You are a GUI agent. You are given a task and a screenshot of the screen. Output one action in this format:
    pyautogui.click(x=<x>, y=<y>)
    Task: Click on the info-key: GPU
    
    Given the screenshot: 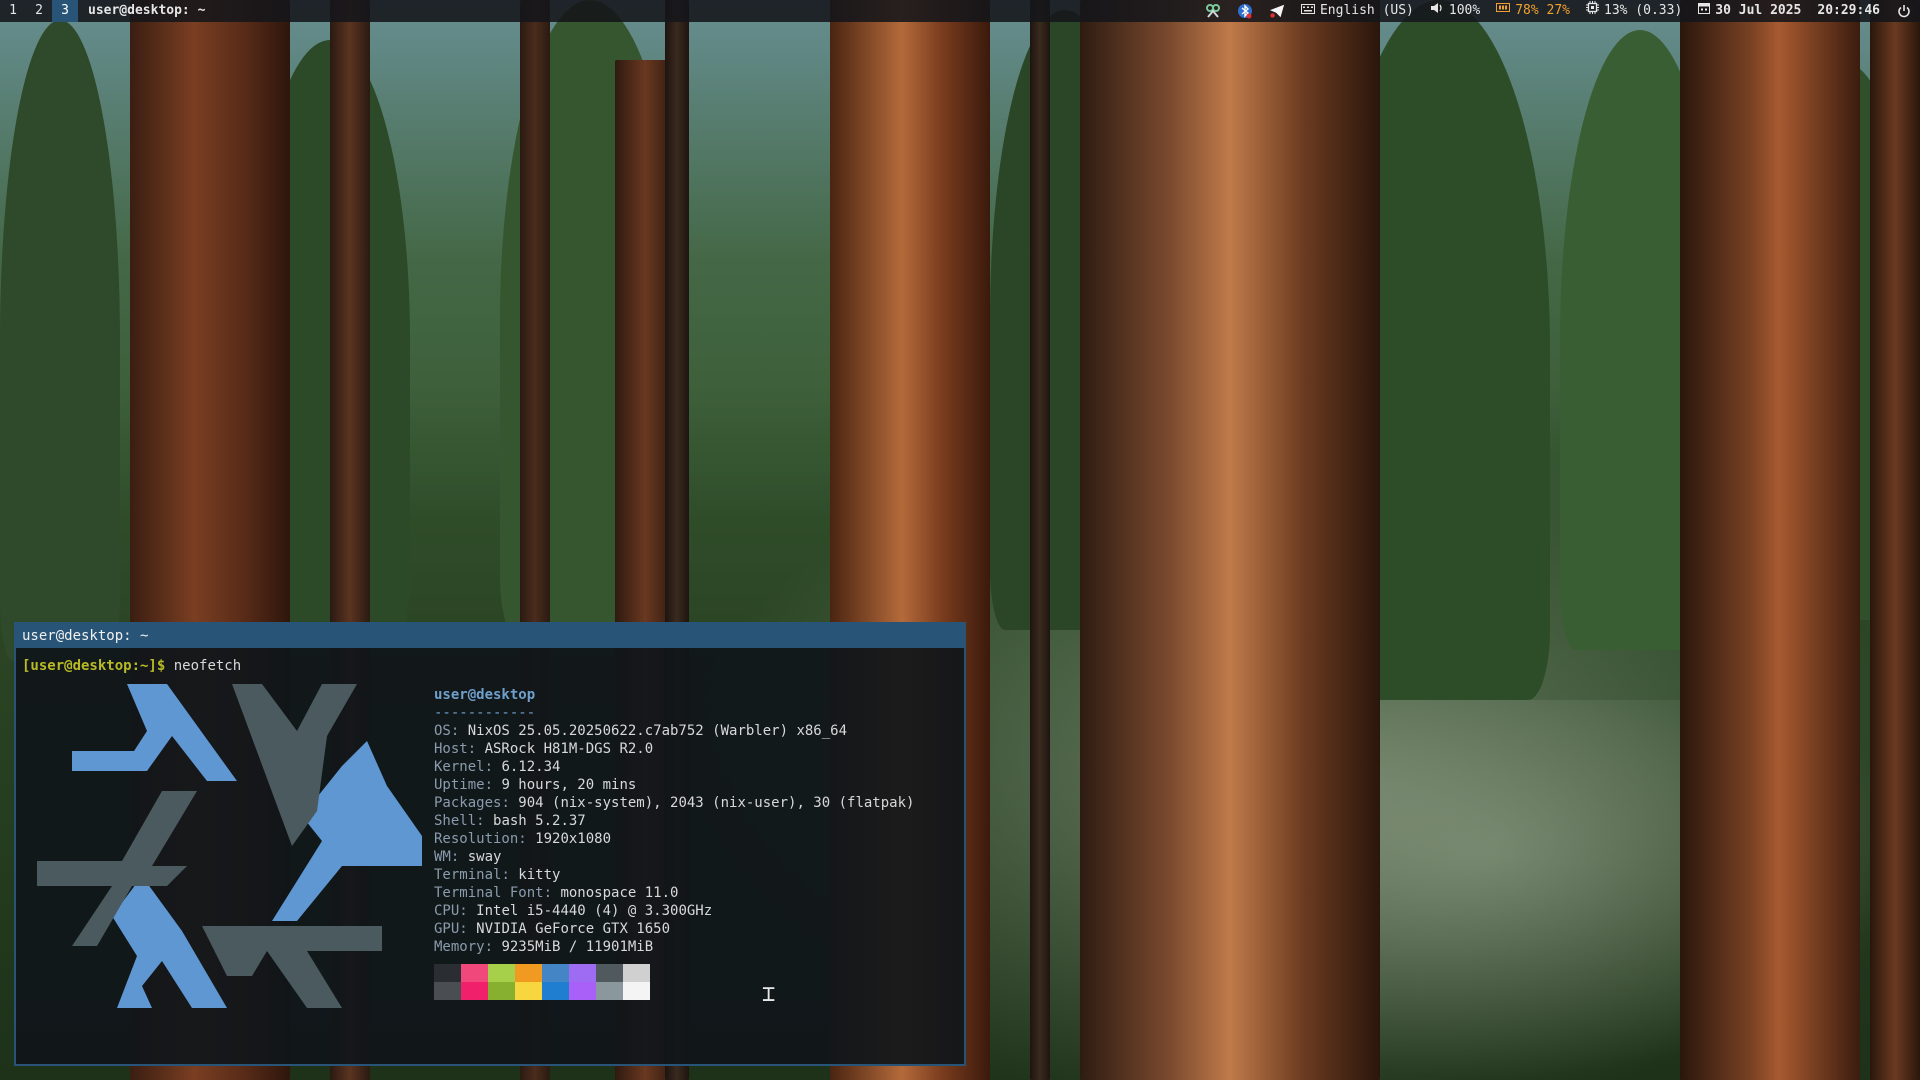 What is the action you would take?
    pyautogui.click(x=447, y=929)
    